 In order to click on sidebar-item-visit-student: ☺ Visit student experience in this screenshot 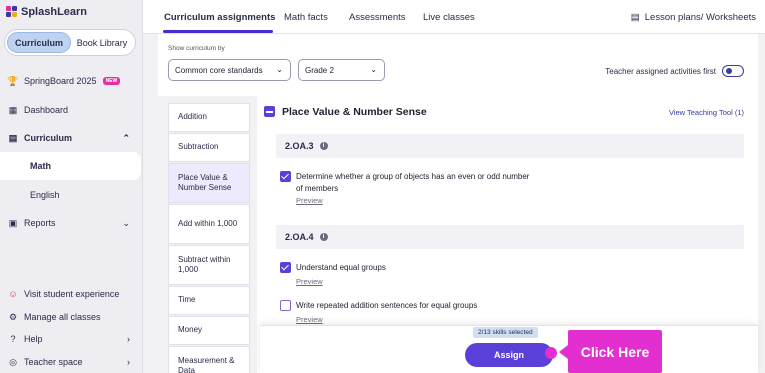, I will do `click(72, 294)`.